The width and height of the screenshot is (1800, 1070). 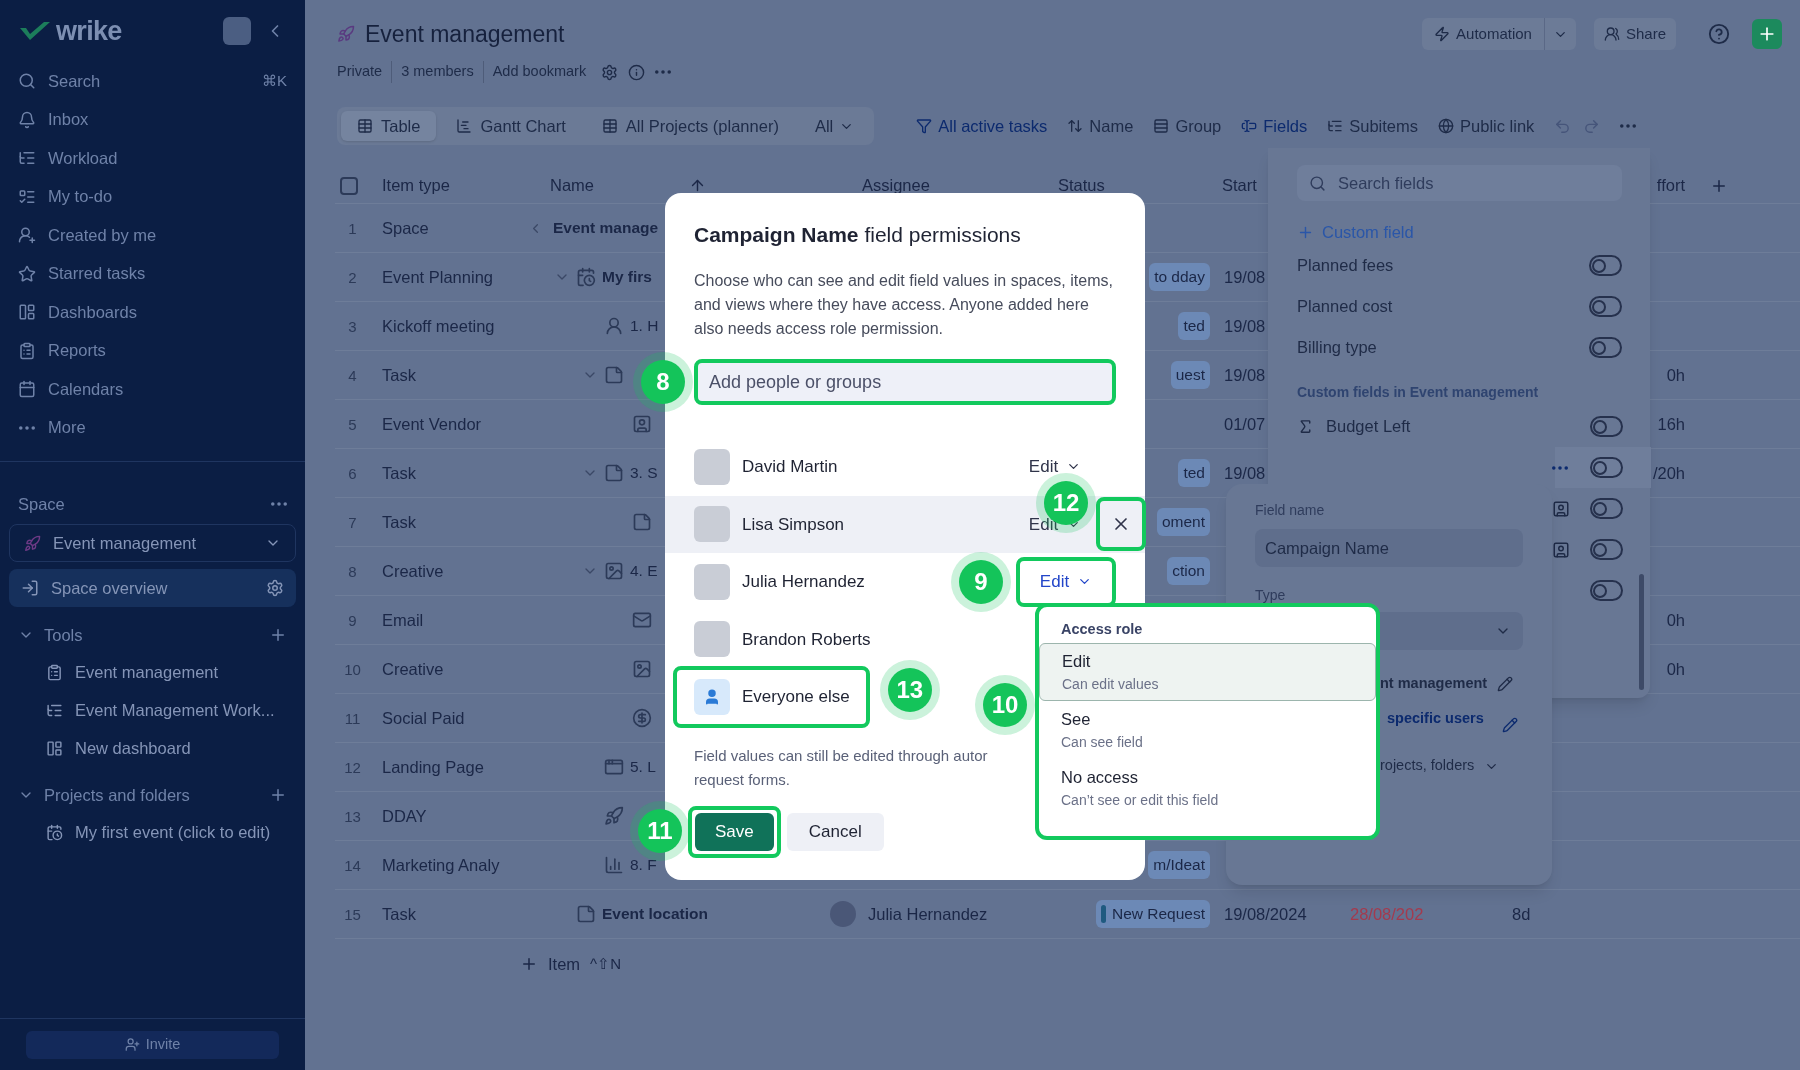 I want to click on row-number: 7, so click(x=352, y=522).